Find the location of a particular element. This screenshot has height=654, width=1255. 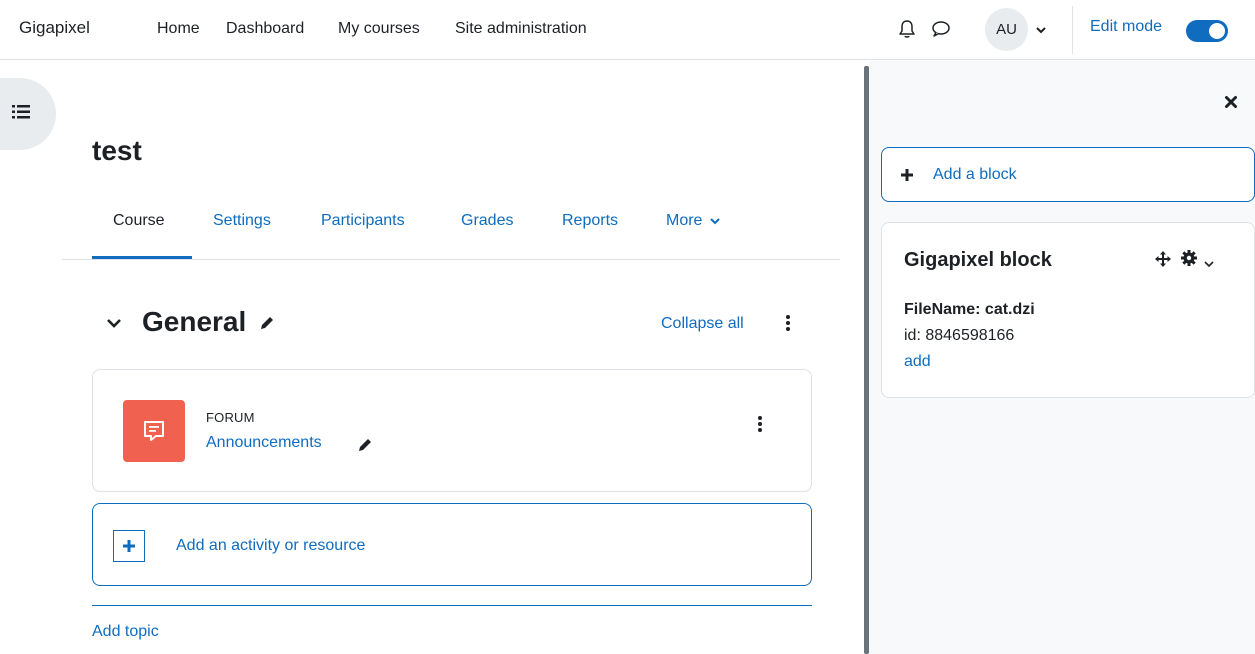

block-add-link: add is located at coordinates (917, 362).